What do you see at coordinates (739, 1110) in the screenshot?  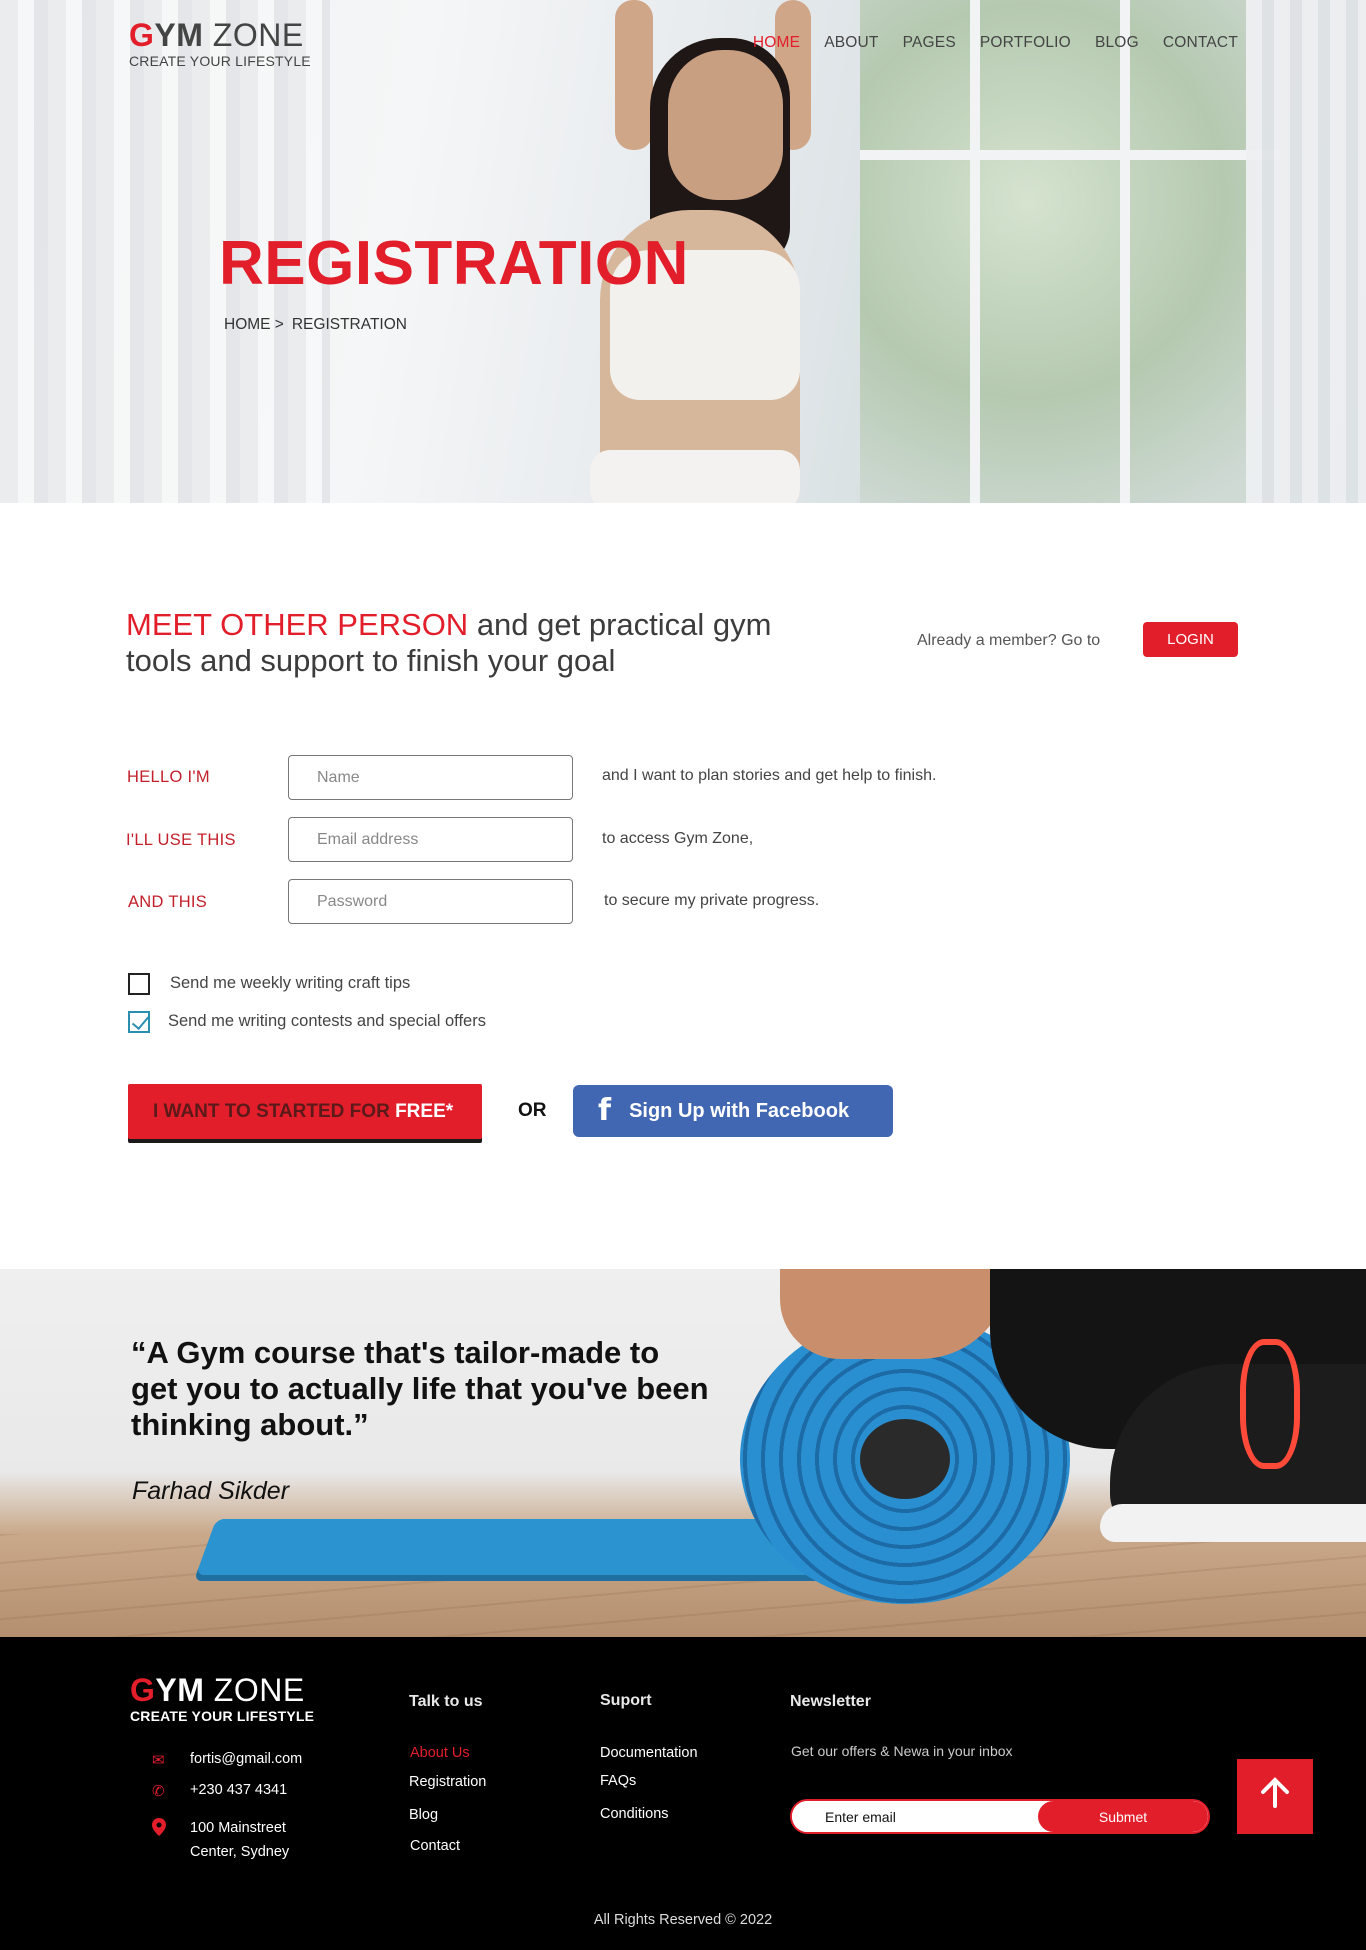 I see `facebook-signup-label: Sign Up with Facebook` at bounding box center [739, 1110].